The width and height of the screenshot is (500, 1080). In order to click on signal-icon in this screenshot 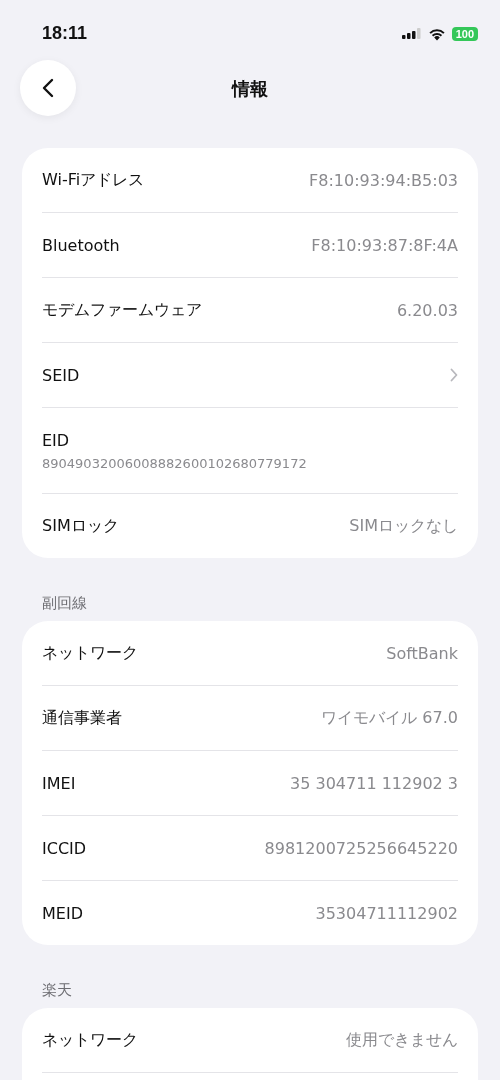, I will do `click(411, 34)`.